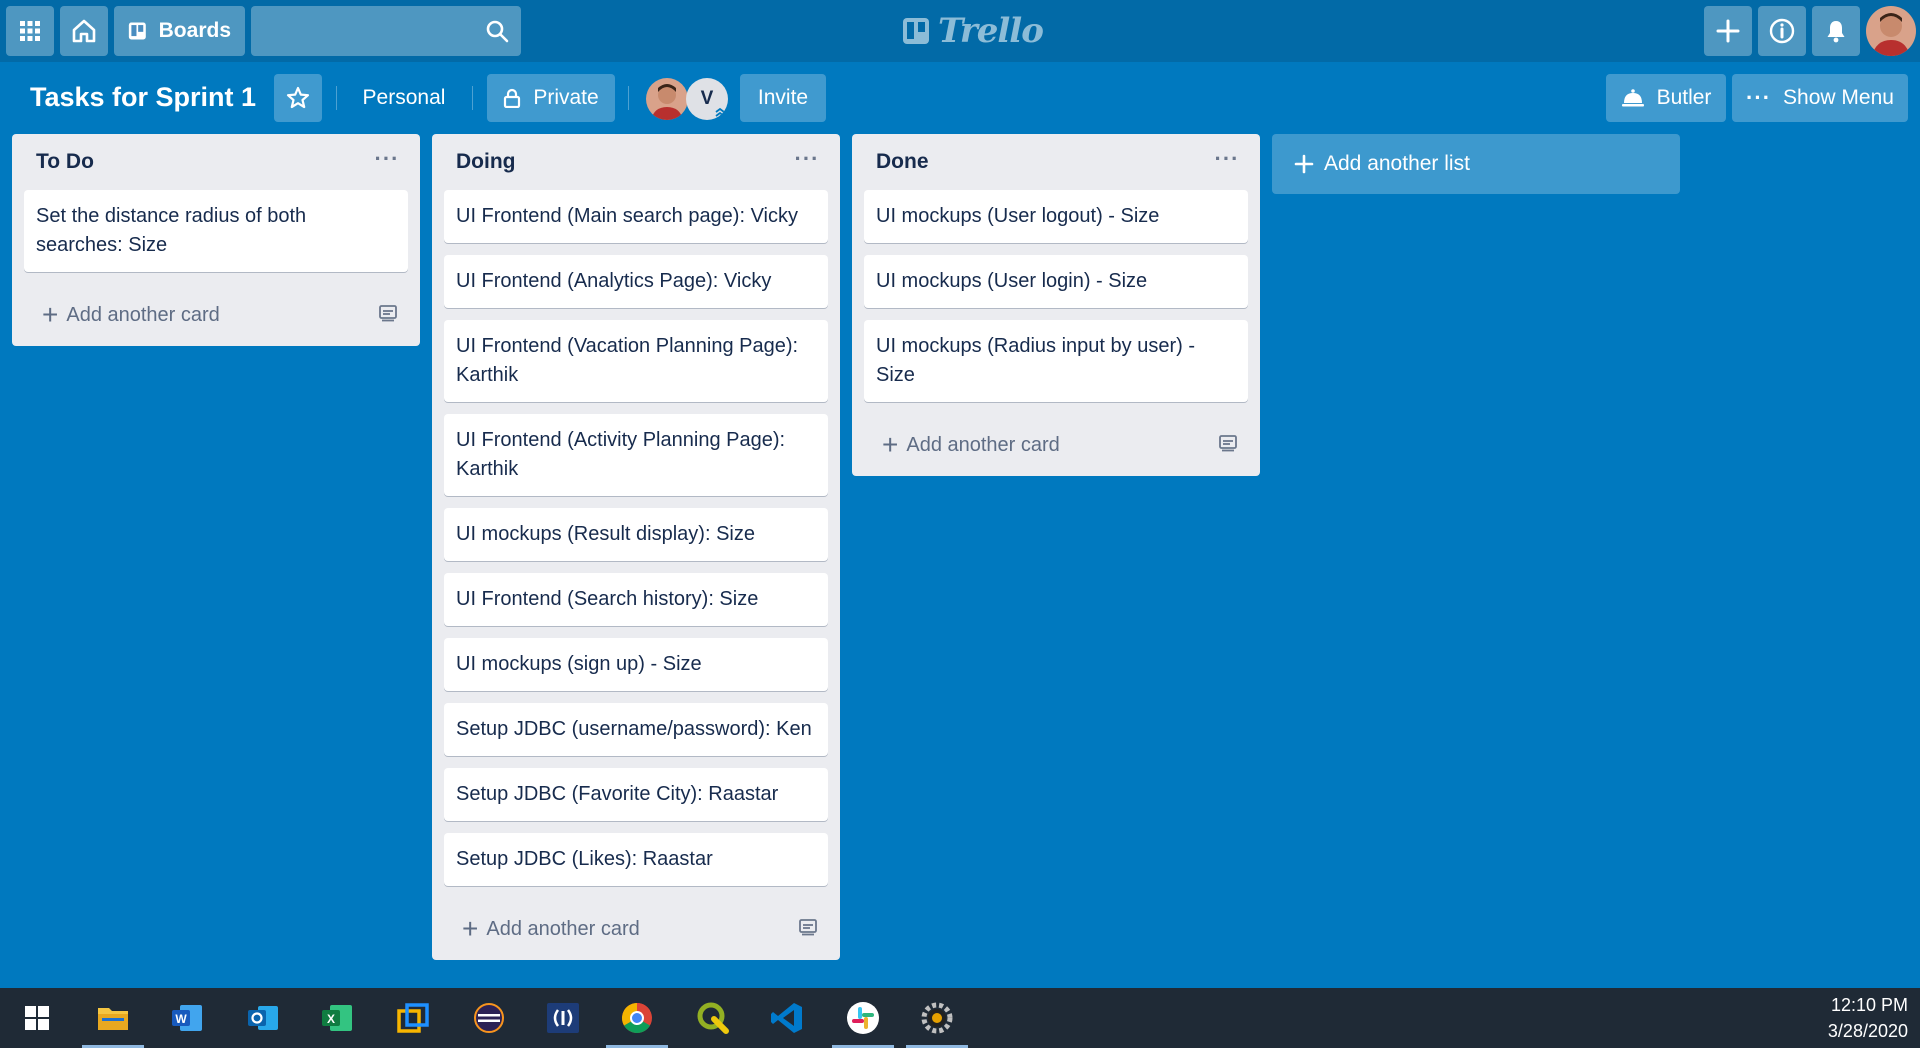 The width and height of the screenshot is (1920, 1048). What do you see at coordinates (1476, 164) in the screenshot?
I see `add-list-button: Add another list` at bounding box center [1476, 164].